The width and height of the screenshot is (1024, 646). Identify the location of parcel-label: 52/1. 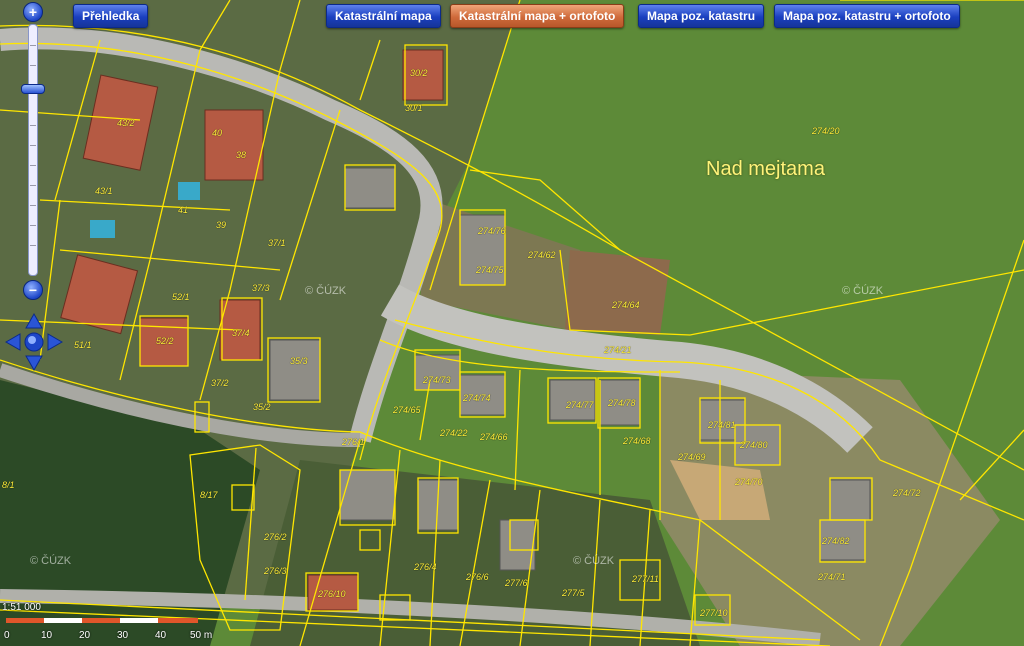
(181, 297).